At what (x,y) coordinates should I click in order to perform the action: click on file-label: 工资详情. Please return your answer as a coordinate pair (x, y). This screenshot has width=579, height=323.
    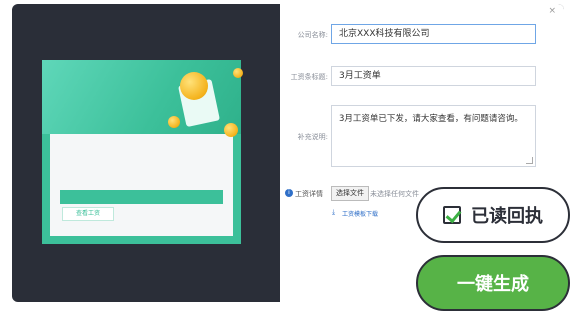
    Looking at the image, I should click on (309, 194).